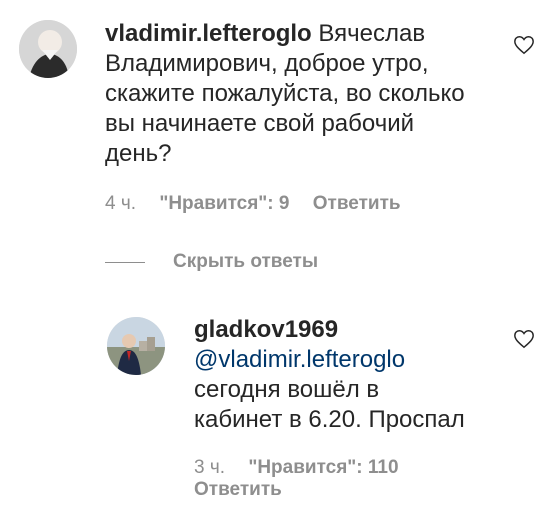 The width and height of the screenshot is (546, 512). What do you see at coordinates (329, 419) in the screenshot?
I see `reply-text-line: кабинет в 6.20. Проспал` at bounding box center [329, 419].